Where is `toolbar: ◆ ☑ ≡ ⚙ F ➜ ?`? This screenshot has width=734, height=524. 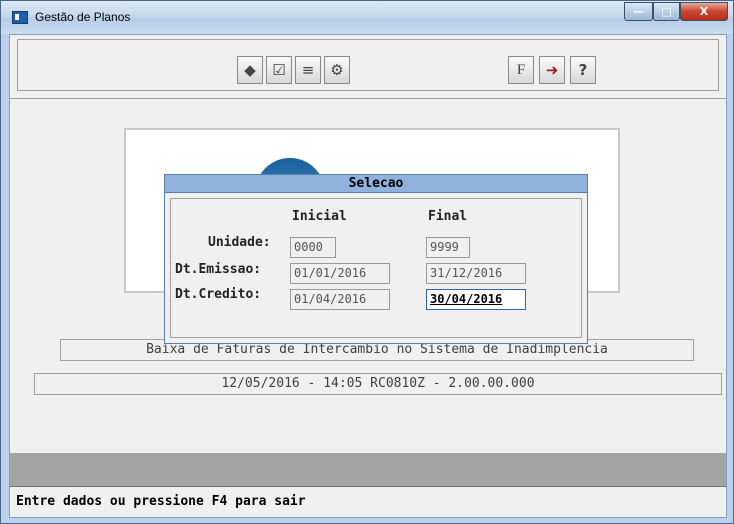 toolbar: ◆ ☑ ≡ ⚙ F ➜ ? is located at coordinates (368, 65).